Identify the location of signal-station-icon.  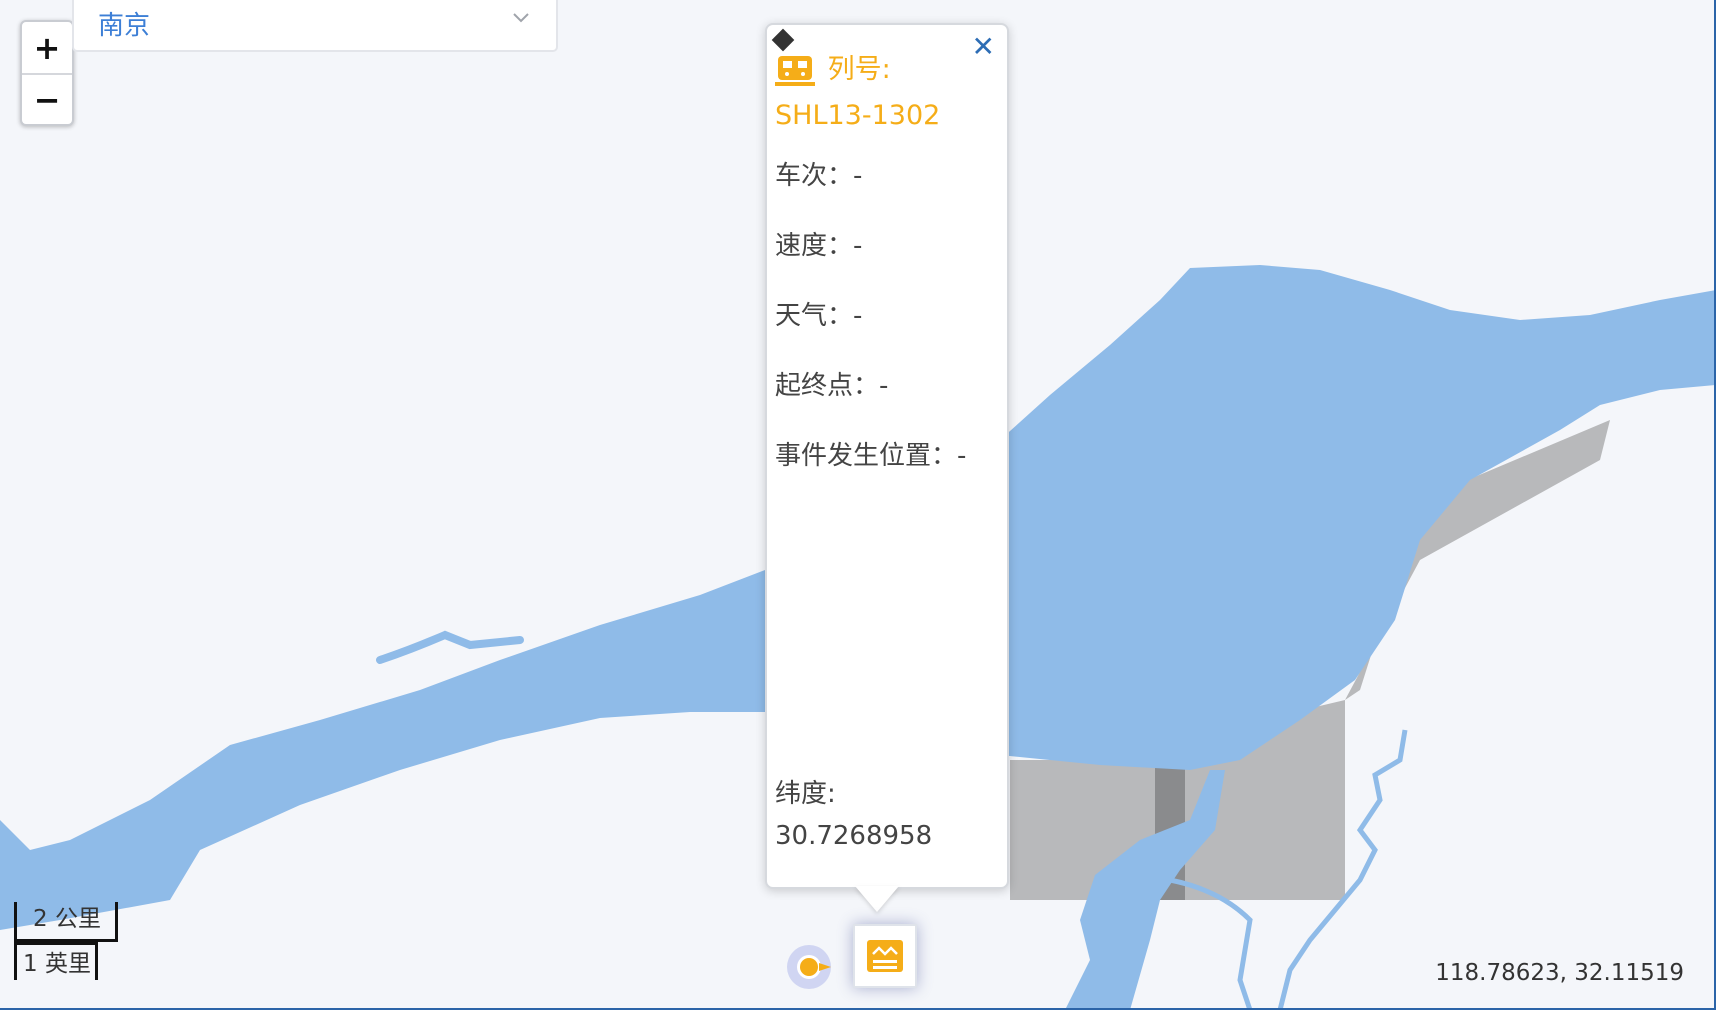
(885, 956).